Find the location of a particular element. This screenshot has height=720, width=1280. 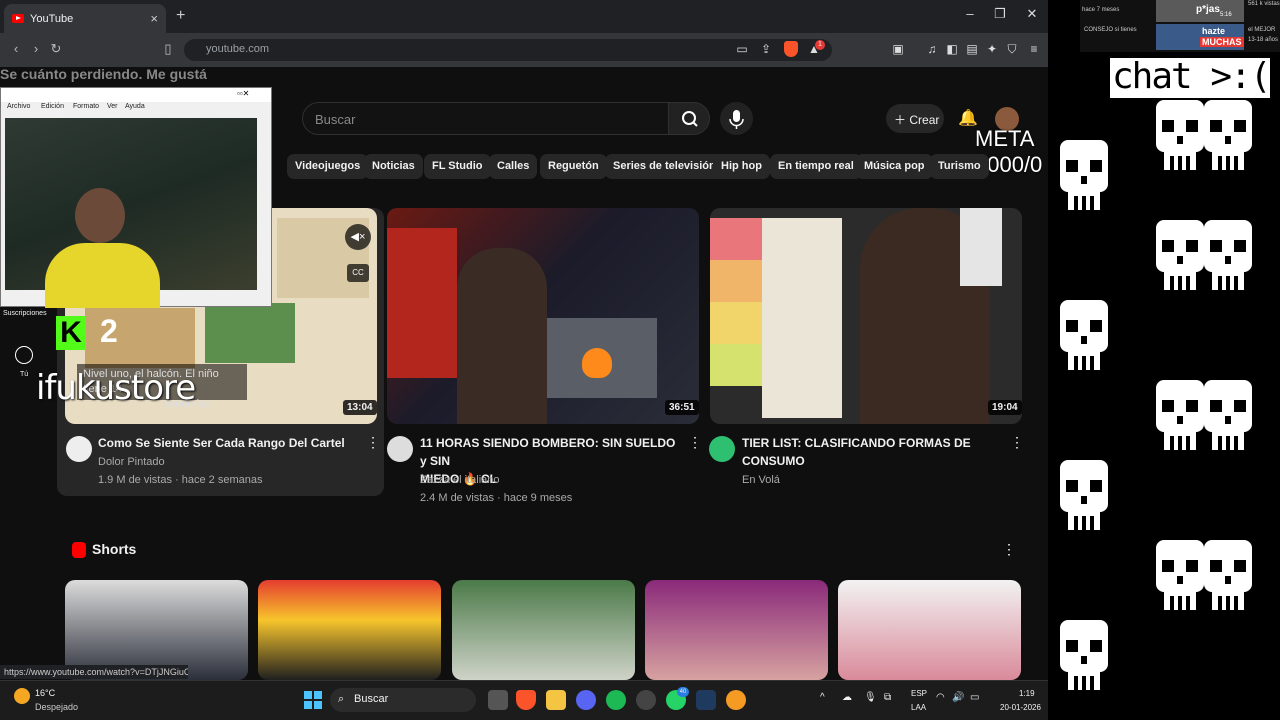

channel-name: Dolor Pintado is located at coordinates (131, 462).